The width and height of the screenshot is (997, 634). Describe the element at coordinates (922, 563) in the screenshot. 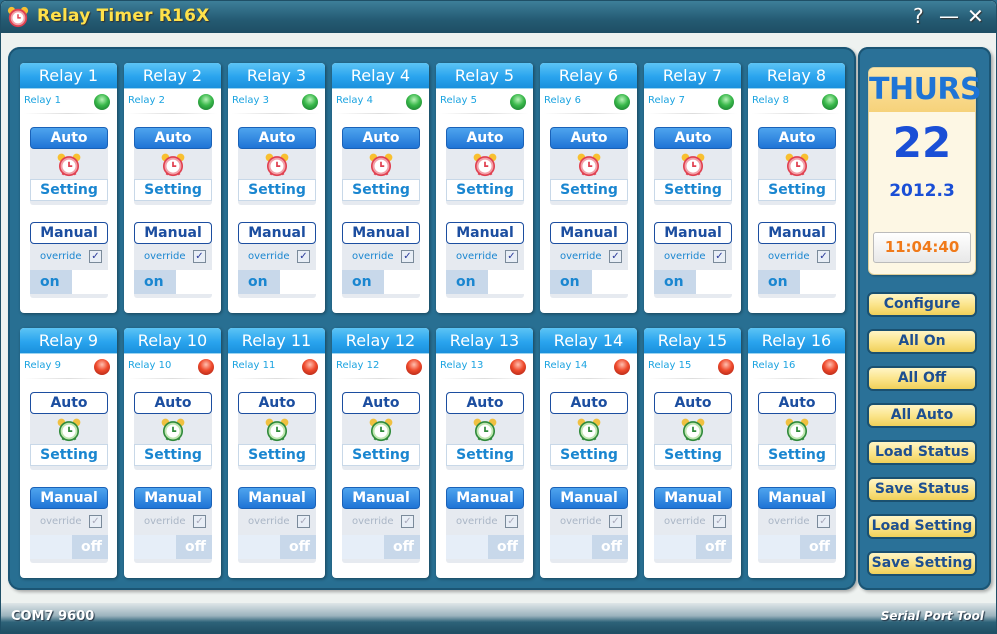

I see `side-button-save-setting: Save Setting` at that location.